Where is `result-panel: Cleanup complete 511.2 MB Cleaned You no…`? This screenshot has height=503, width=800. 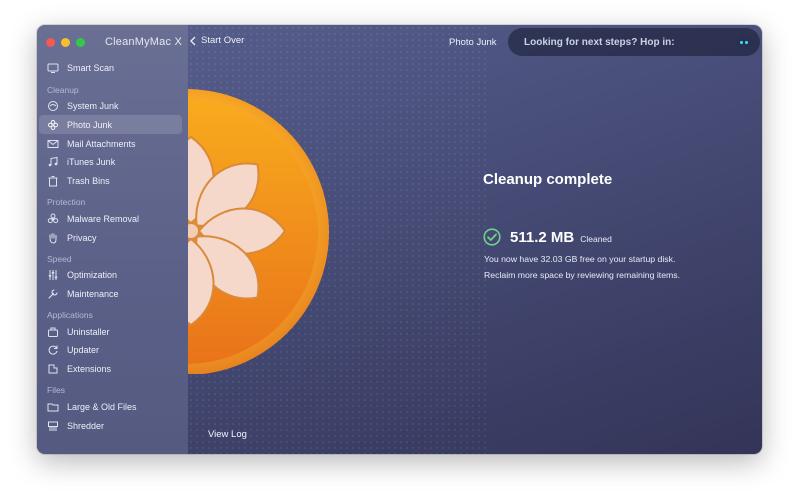 result-panel: Cleanup complete 511.2 MB Cleaned You no… is located at coordinates (618, 225).